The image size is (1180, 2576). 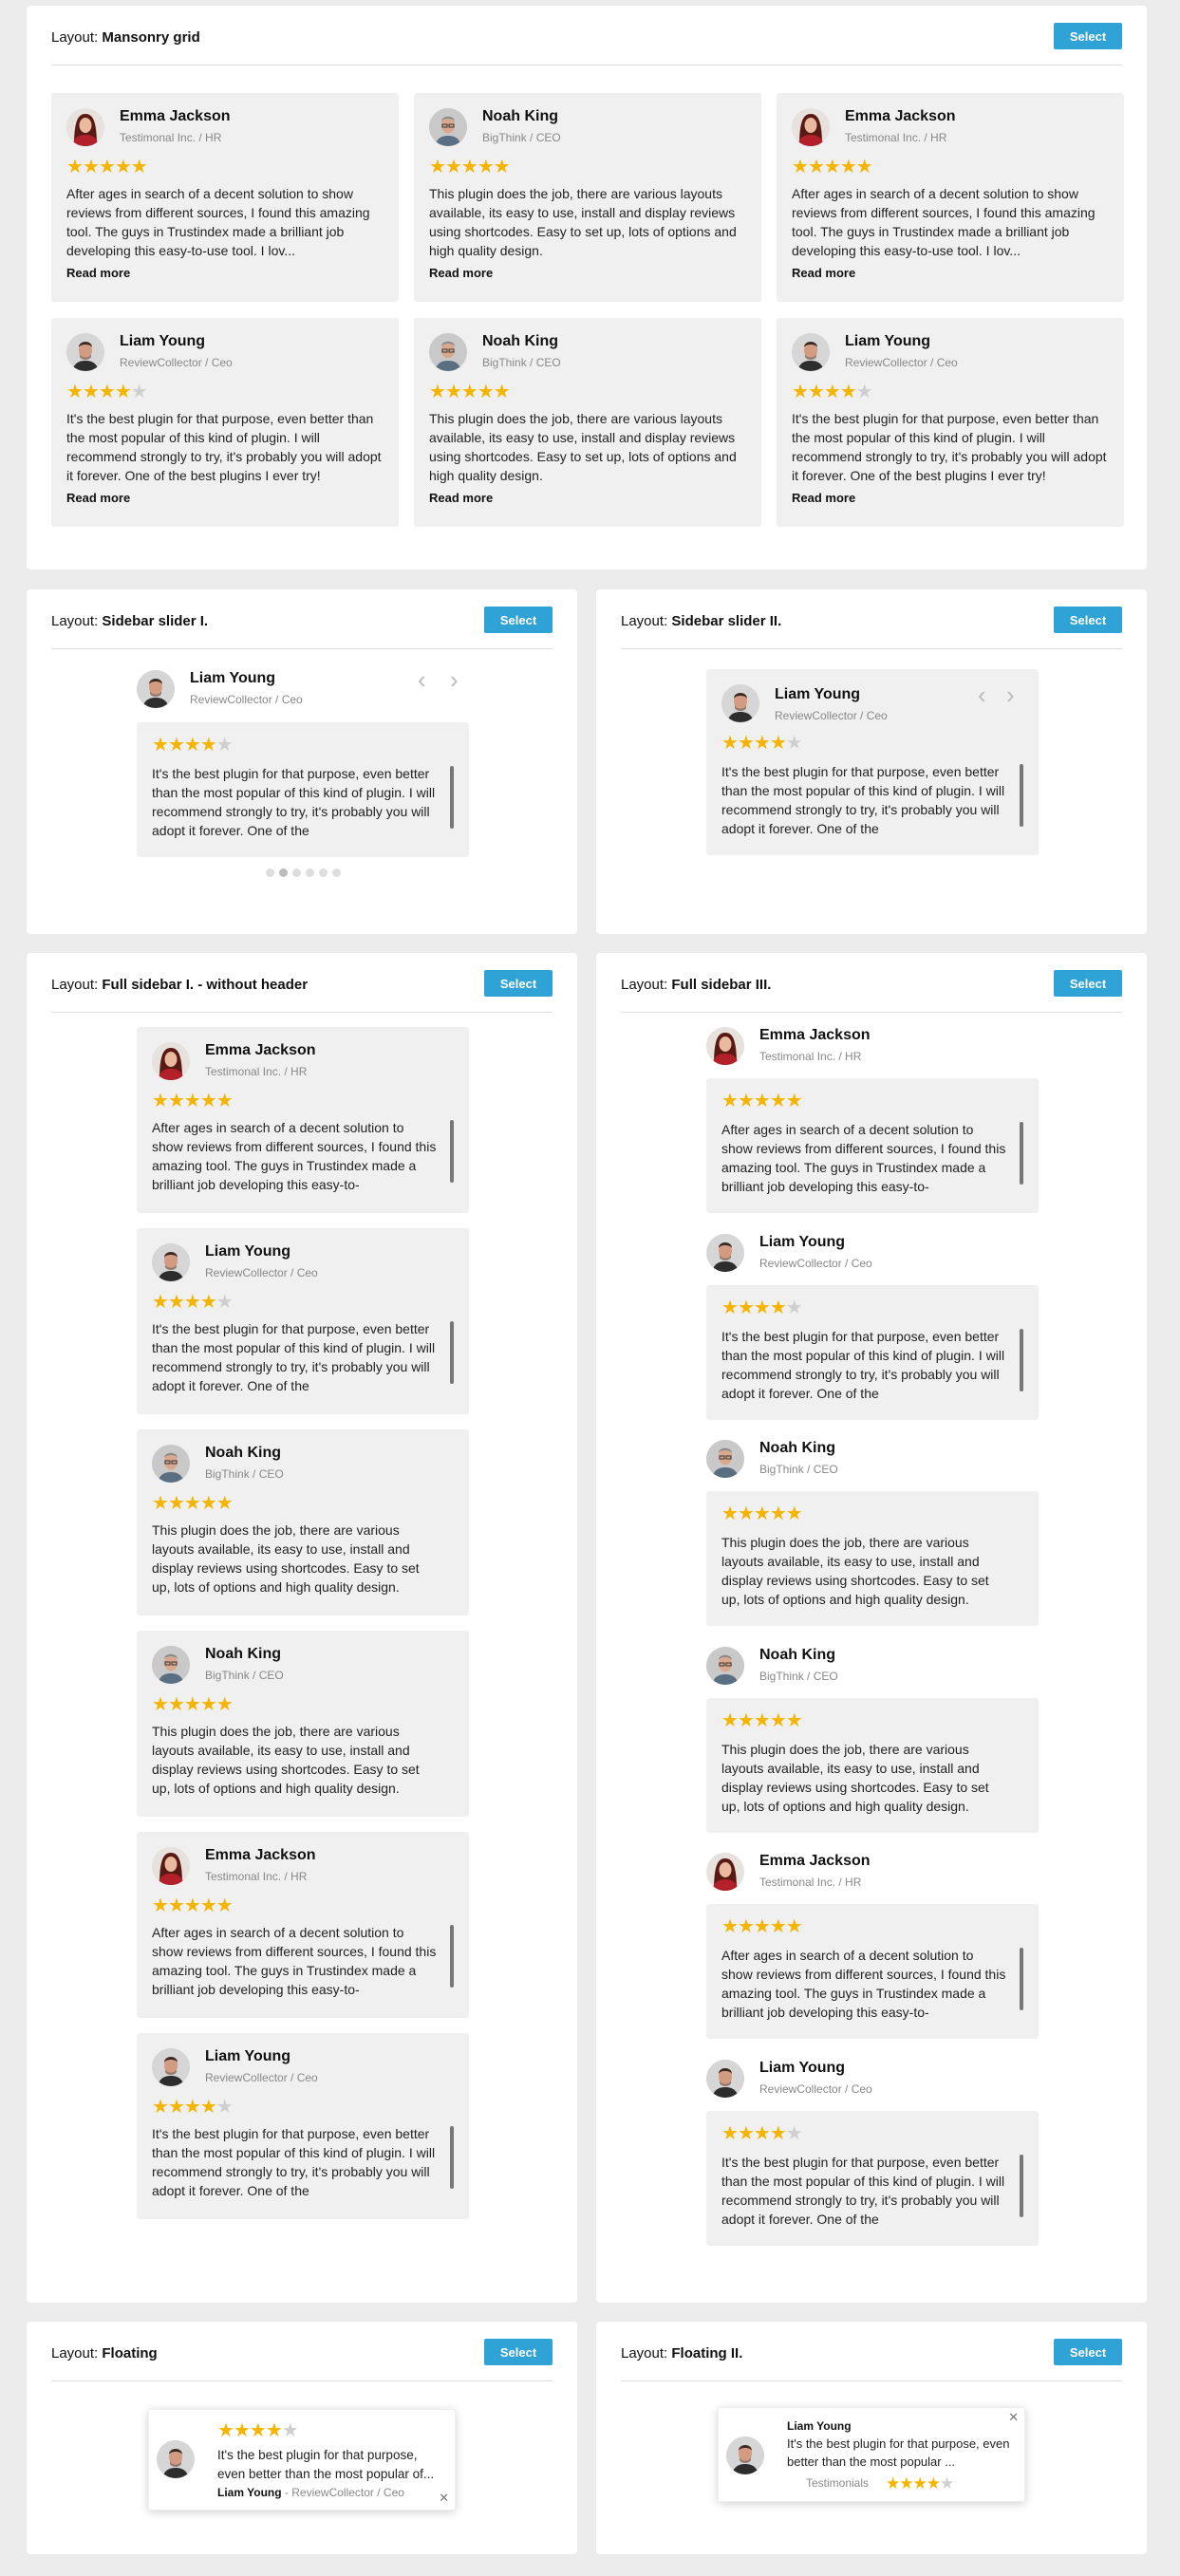 What do you see at coordinates (180, 985) in the screenshot?
I see `layout-title: Layout: Full sidebar I. - without header` at bounding box center [180, 985].